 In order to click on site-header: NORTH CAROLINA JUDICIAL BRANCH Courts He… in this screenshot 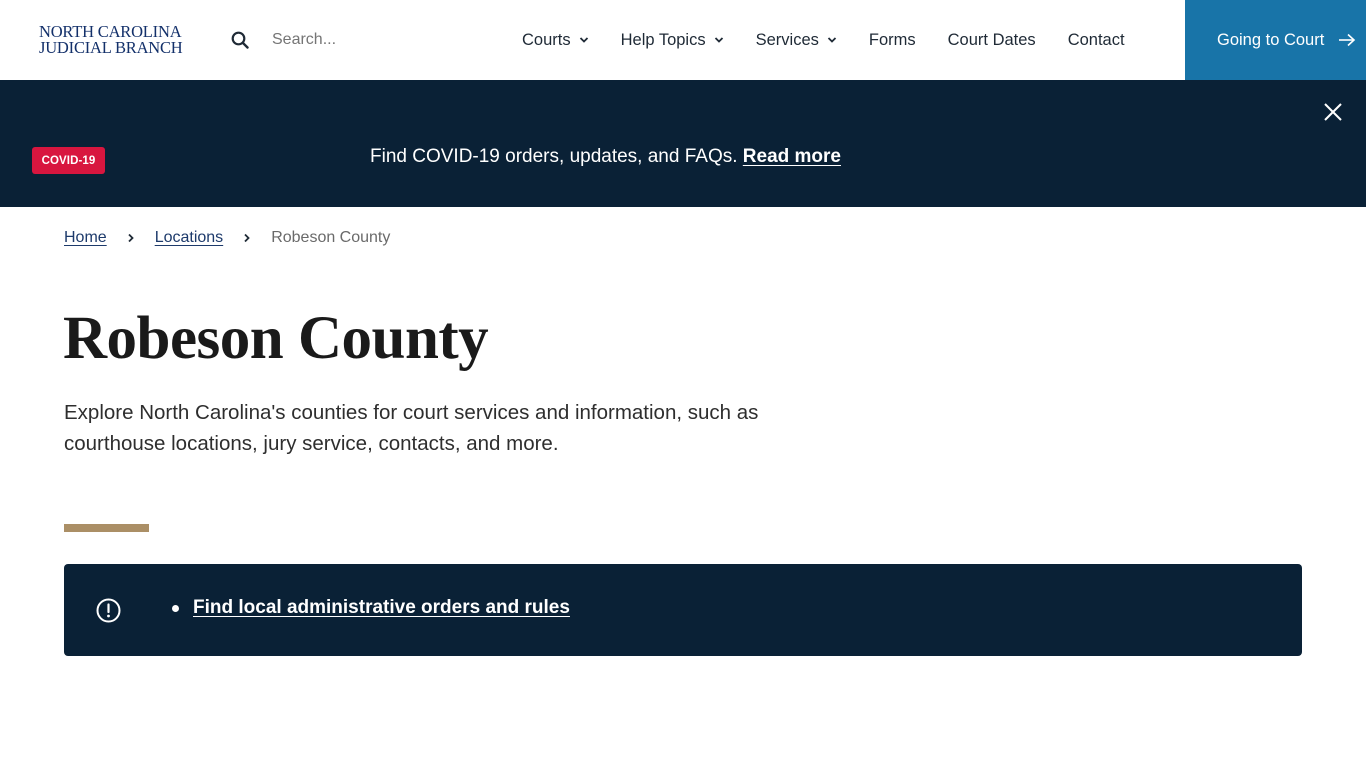, I will do `click(683, 40)`.